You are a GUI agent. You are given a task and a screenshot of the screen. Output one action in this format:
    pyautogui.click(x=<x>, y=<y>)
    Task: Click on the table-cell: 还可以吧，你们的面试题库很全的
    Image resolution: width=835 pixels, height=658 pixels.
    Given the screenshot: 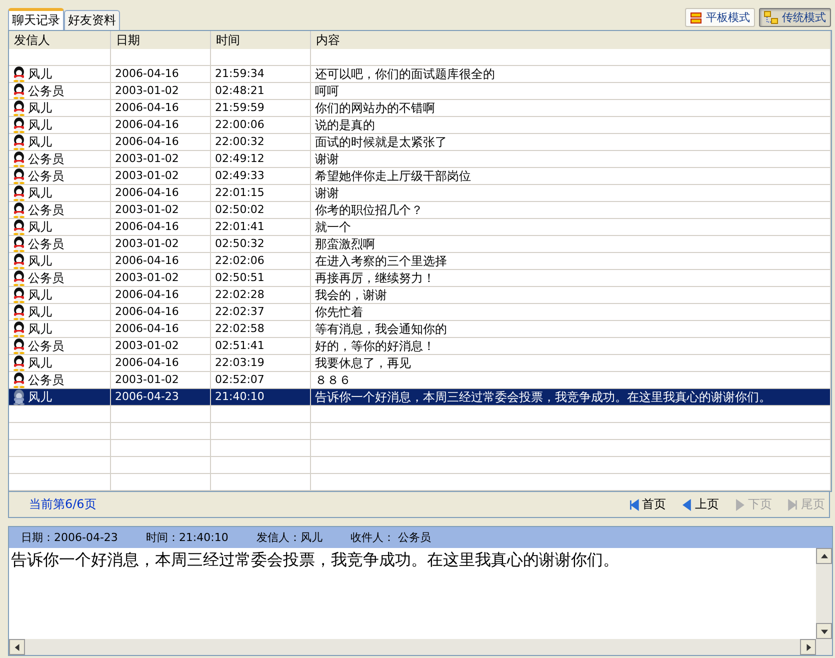 What is the action you would take?
    pyautogui.click(x=571, y=74)
    